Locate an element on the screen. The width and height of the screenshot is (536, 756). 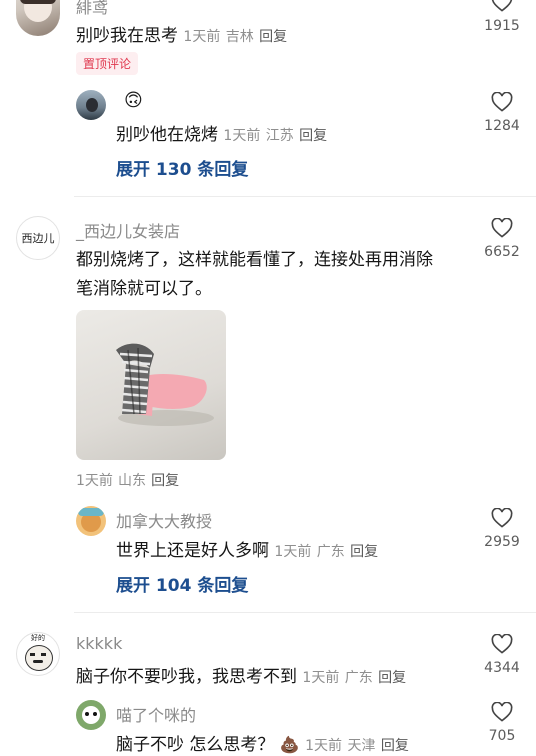
comment-image is located at coordinates (151, 385).